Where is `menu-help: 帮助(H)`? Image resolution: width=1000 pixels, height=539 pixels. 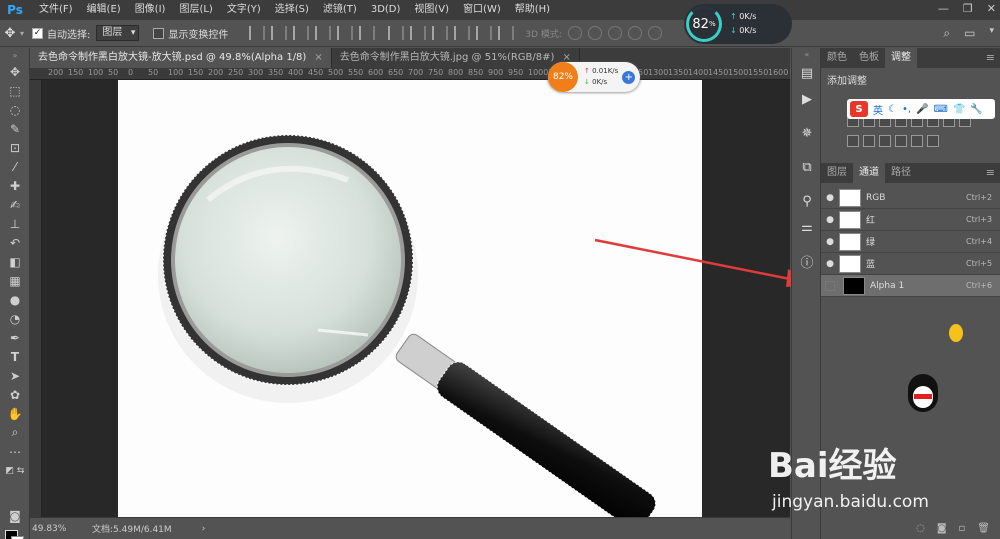
menu-help: 帮助(H) is located at coordinates (532, 10).